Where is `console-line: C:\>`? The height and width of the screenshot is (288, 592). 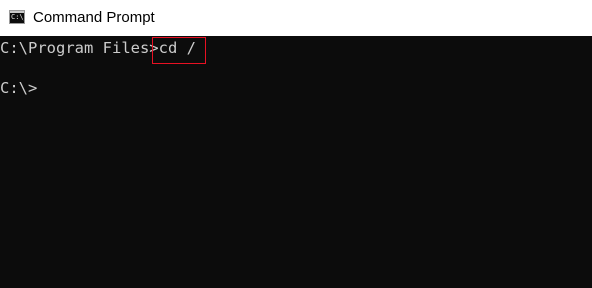 console-line: C:\> is located at coordinates (18, 88).